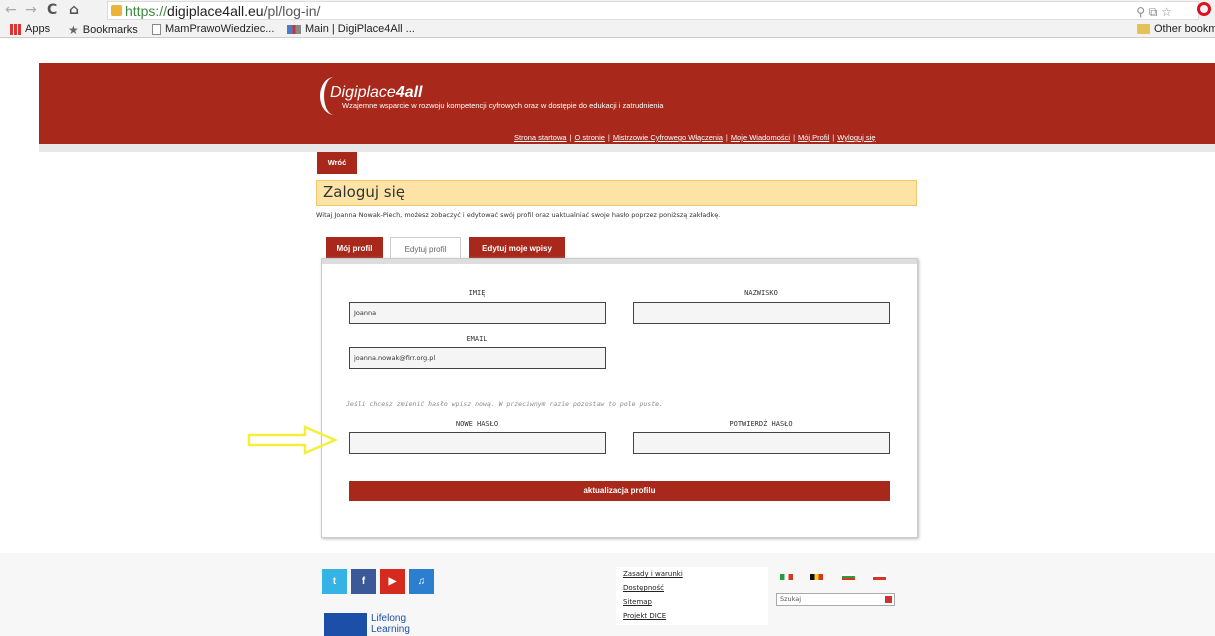  I want to click on bookmark-bookmarks: ★ Bookmarks, so click(103, 30).